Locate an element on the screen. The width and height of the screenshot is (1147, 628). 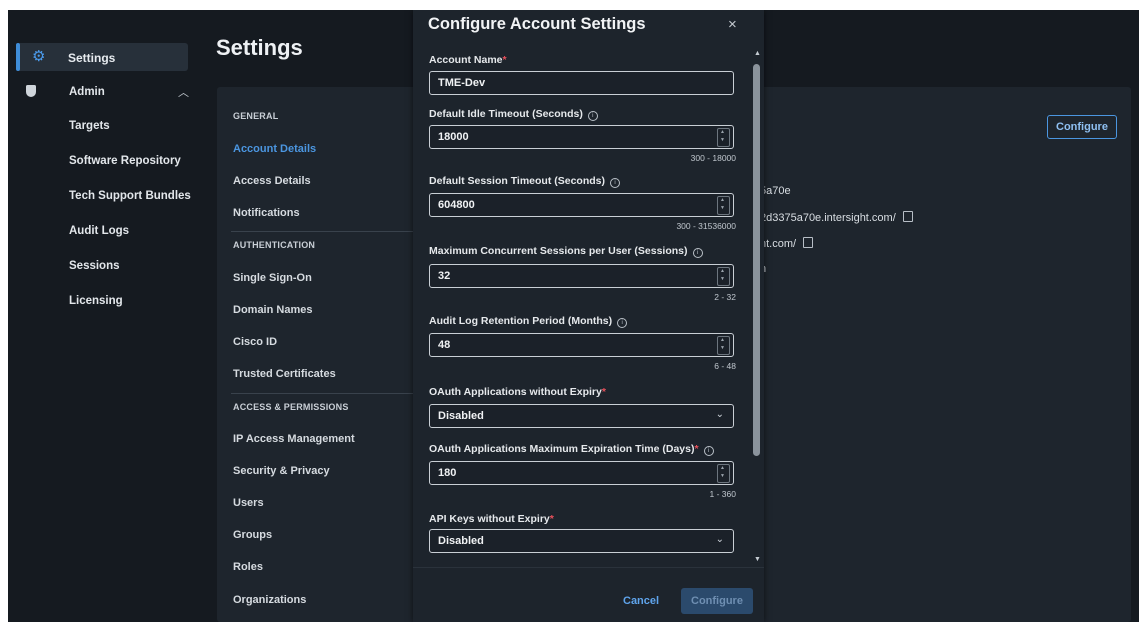
session-timeout-input: 604800 ▲ ▼ is located at coordinates (581, 205).